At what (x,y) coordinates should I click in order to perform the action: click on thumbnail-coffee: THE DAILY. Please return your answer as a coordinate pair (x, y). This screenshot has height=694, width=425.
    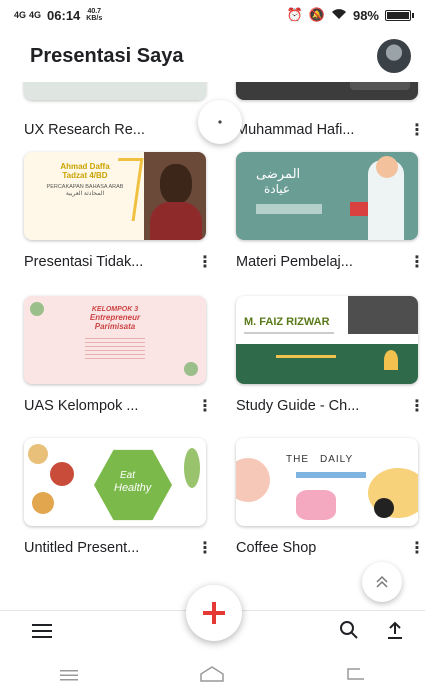
    Looking at the image, I should click on (327, 482).